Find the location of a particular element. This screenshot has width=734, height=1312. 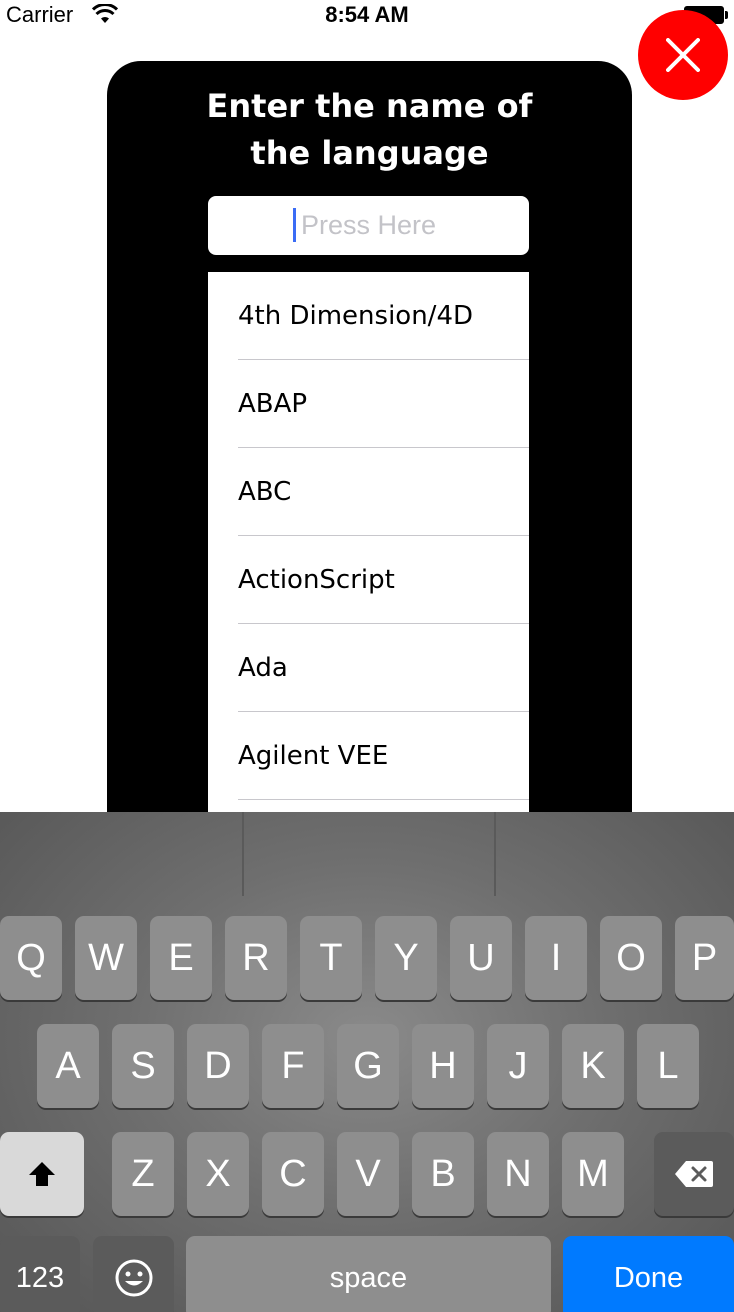

predictive-bar is located at coordinates (367, 854).